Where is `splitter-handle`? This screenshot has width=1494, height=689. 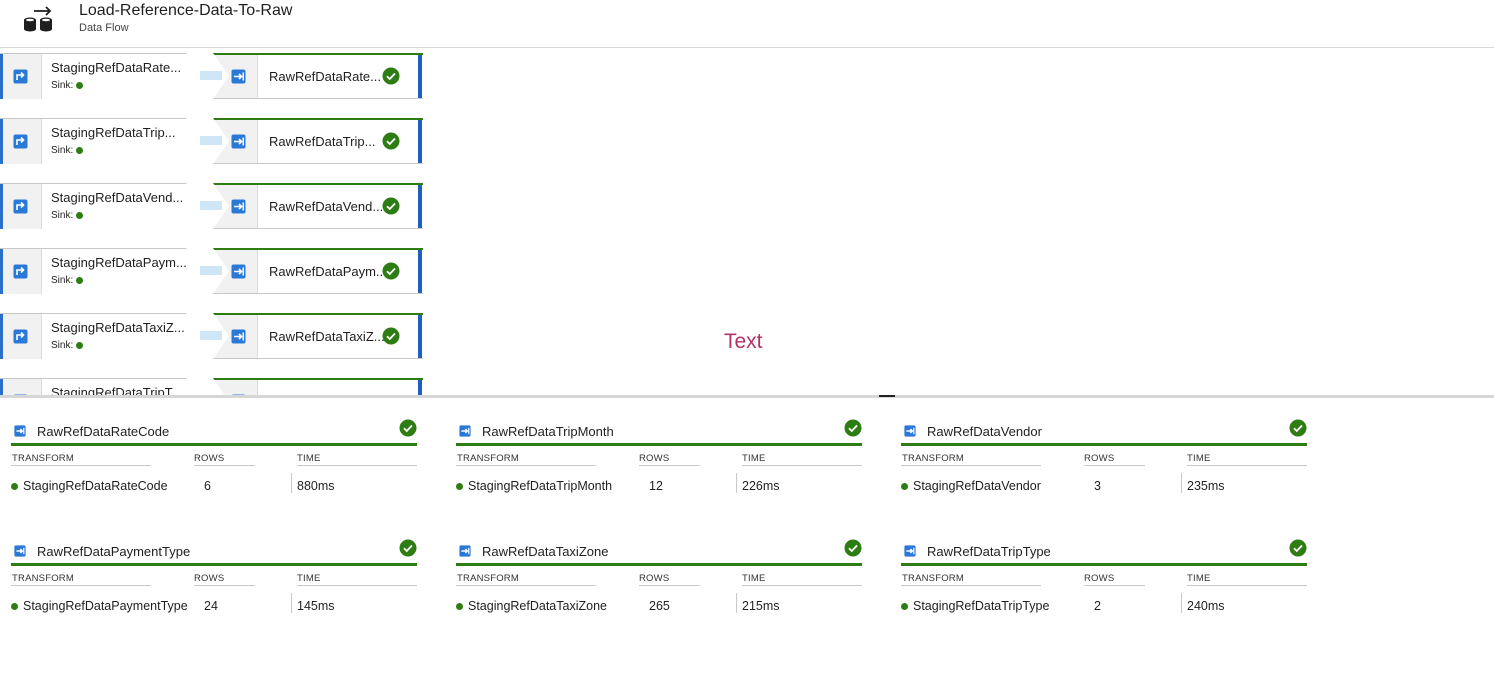 splitter-handle is located at coordinates (887, 396).